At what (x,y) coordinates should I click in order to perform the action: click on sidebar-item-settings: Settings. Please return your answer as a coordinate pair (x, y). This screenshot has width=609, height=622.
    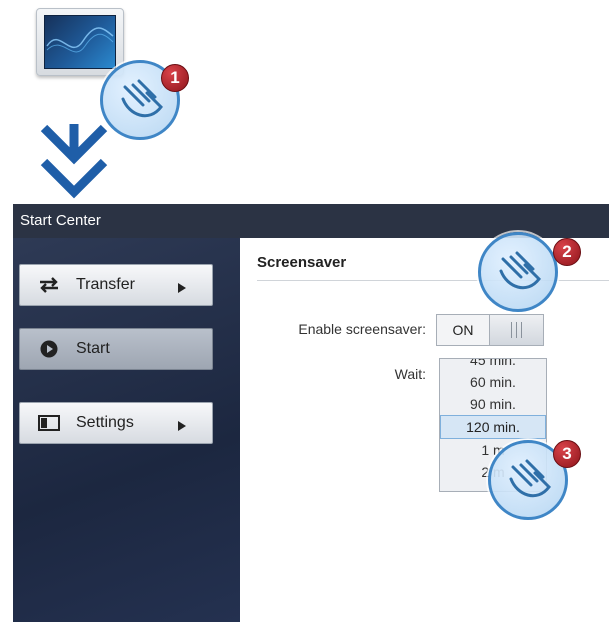
    Looking at the image, I should click on (116, 423).